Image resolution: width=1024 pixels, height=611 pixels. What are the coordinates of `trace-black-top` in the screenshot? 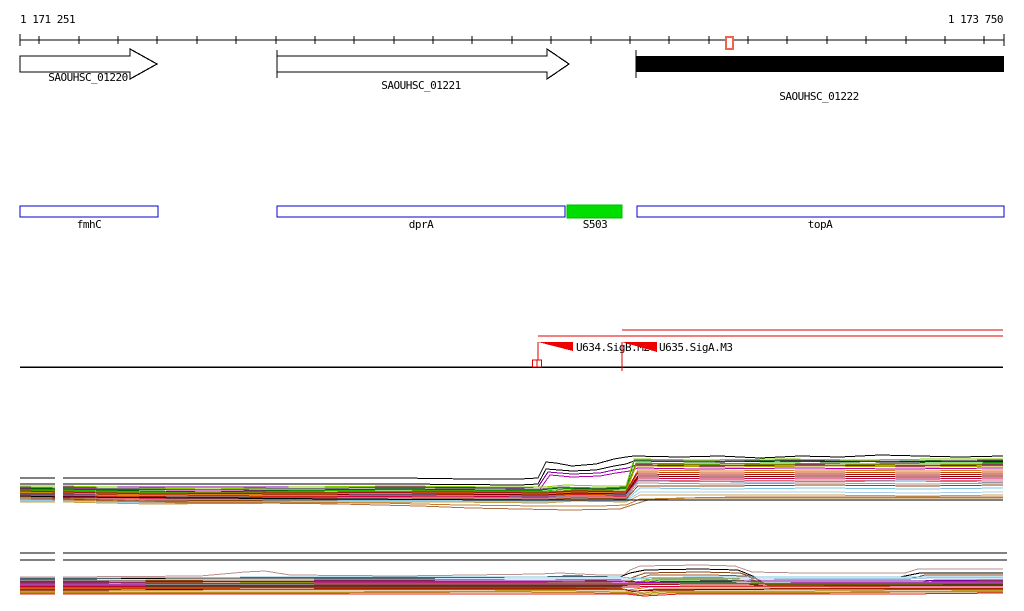 It's located at (512, 467).